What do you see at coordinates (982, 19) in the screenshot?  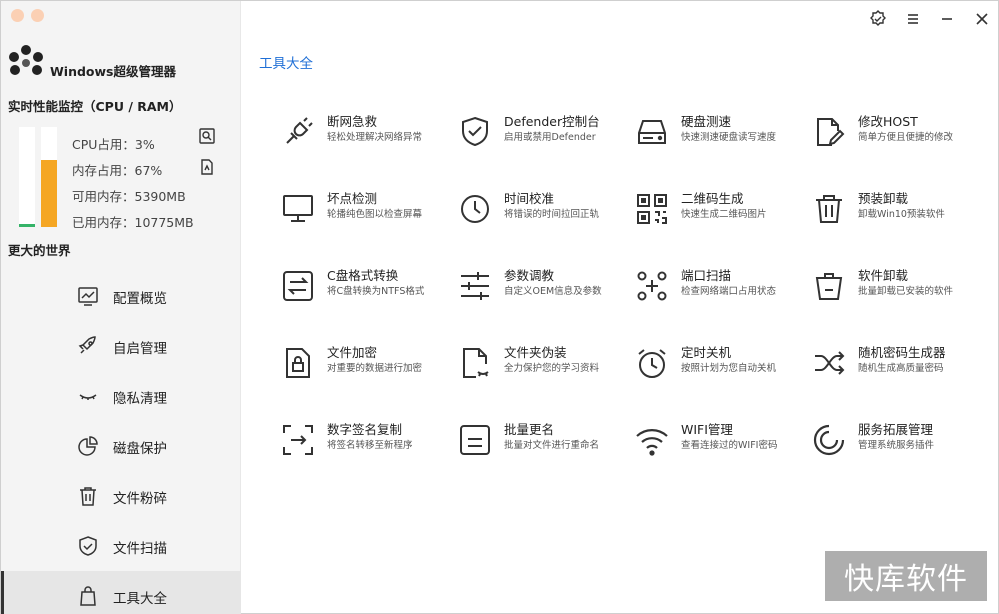 I see `close-icon` at bounding box center [982, 19].